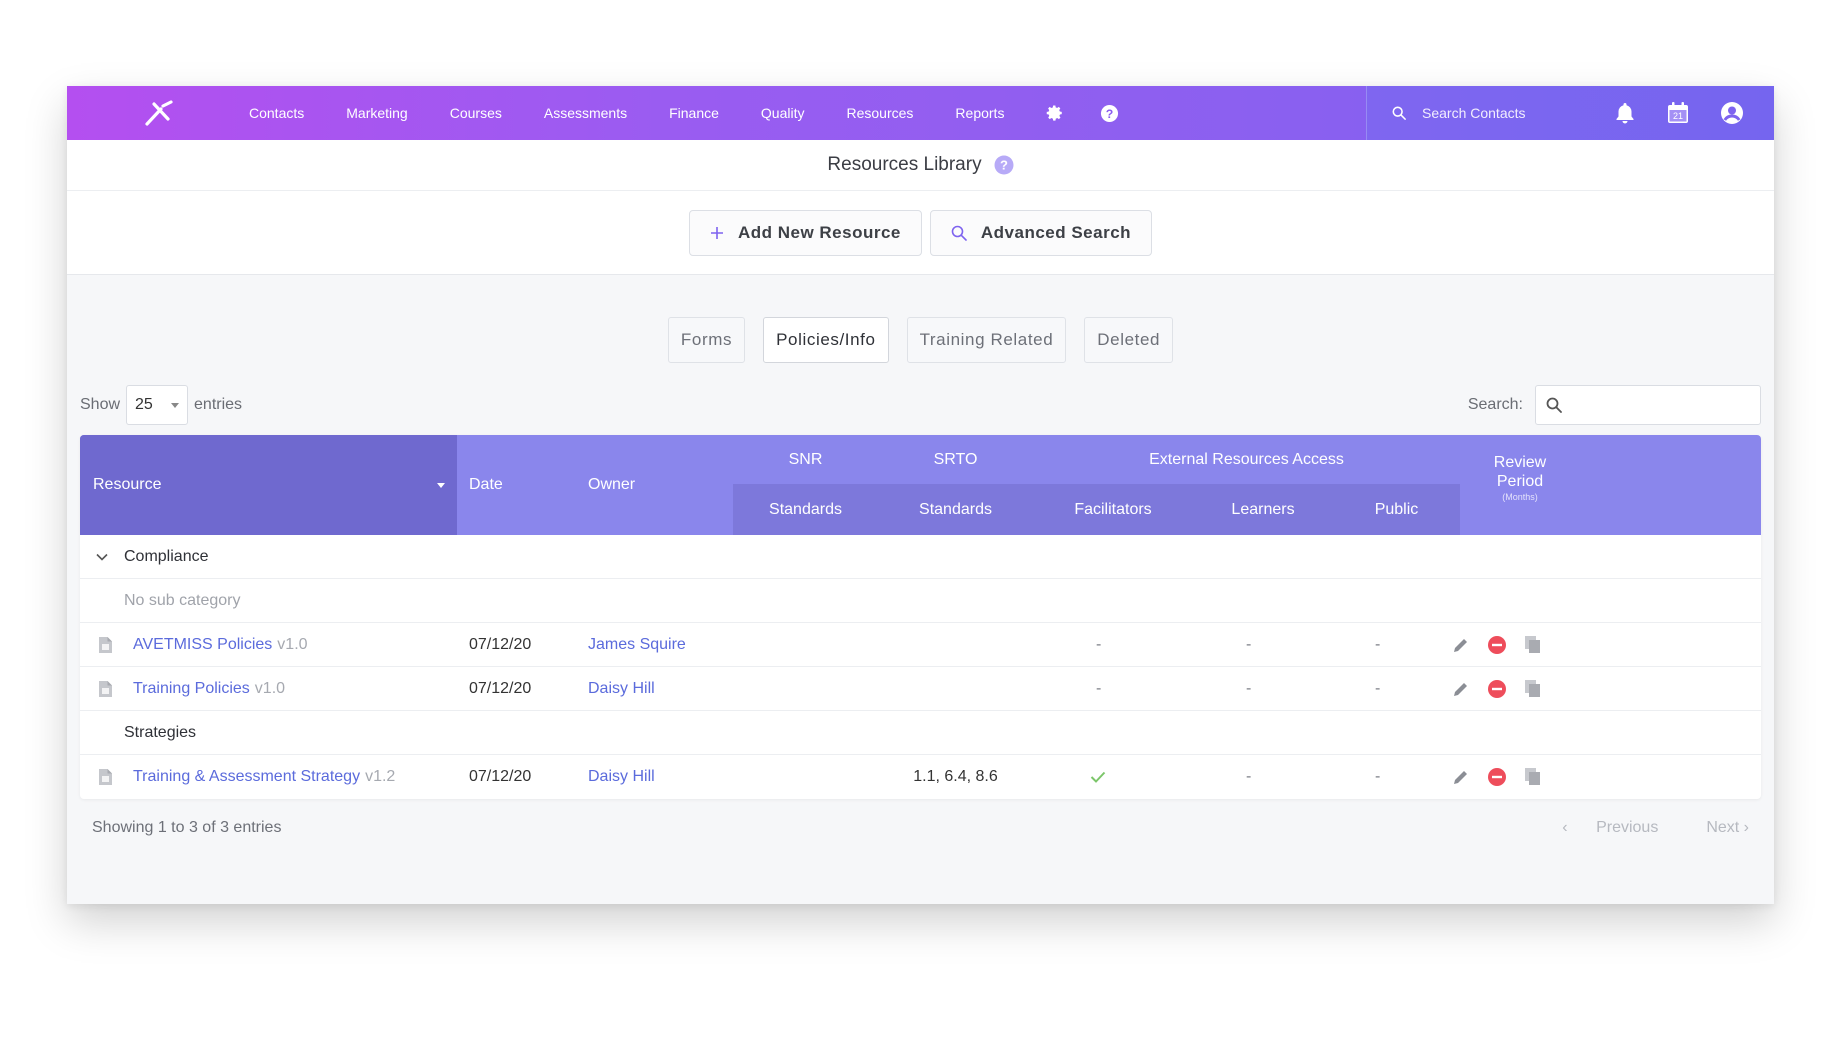  I want to click on tab-policies-info: Policies/Info, so click(826, 340).